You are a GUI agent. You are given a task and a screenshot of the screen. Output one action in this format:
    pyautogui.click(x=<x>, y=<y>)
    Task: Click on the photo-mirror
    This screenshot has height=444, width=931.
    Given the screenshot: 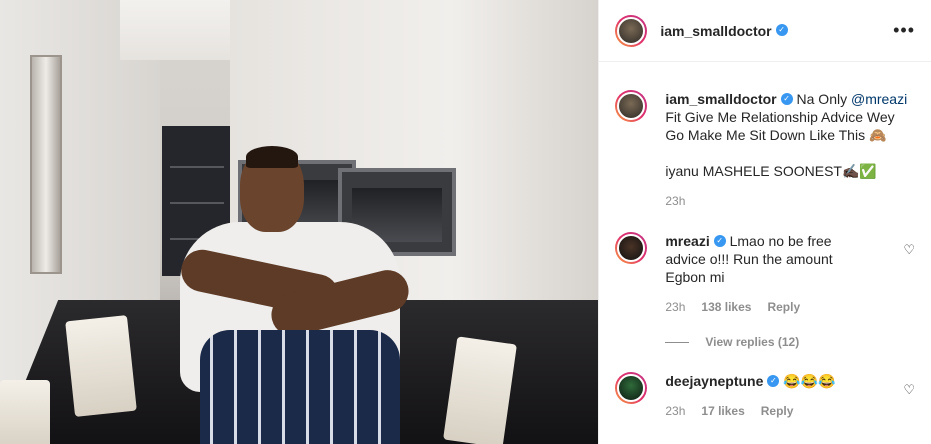 What is the action you would take?
    pyautogui.click(x=46, y=164)
    